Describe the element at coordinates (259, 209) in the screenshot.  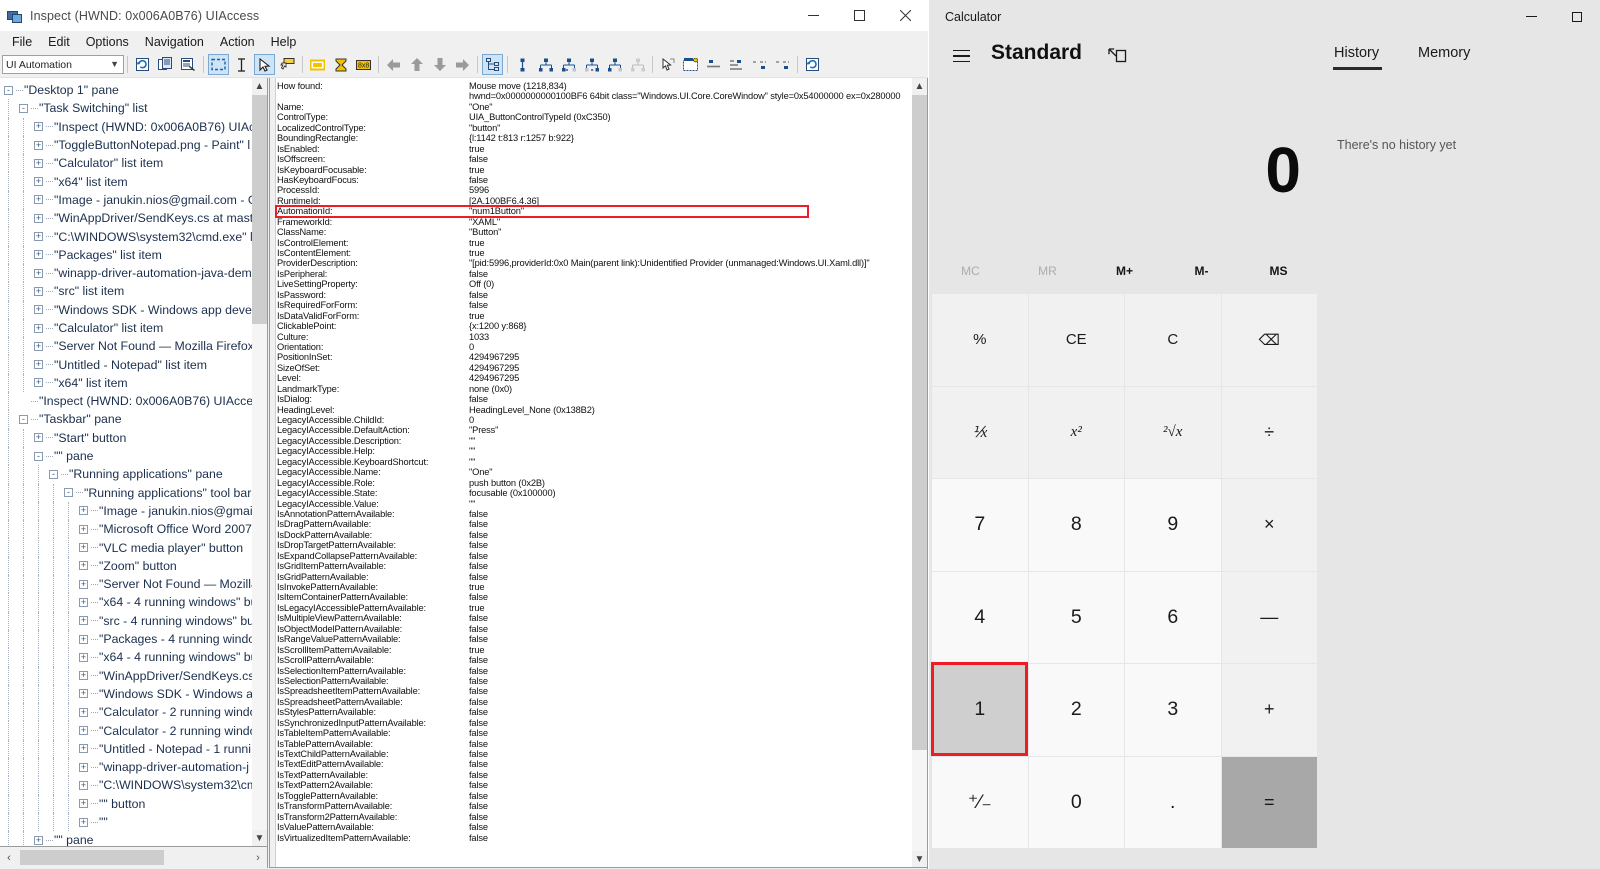
I see `tree-scroll-thumb` at that location.